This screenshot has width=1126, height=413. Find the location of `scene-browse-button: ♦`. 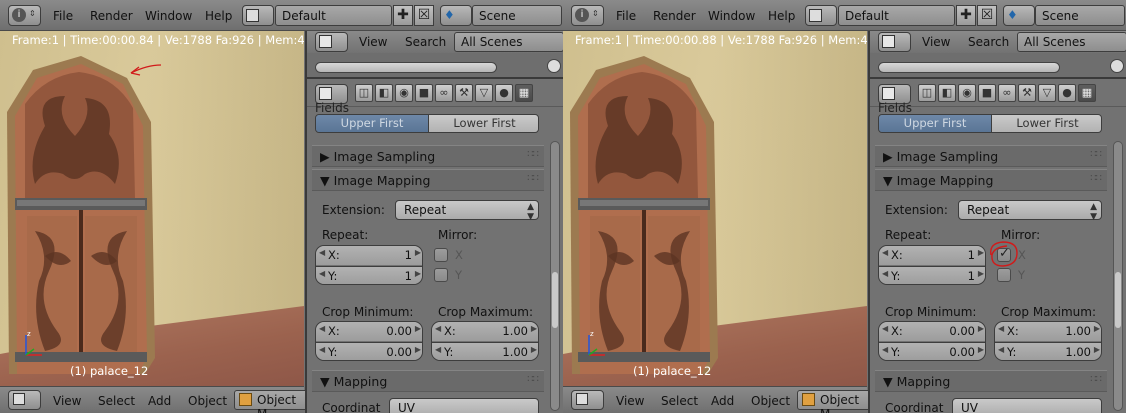

scene-browse-button: ♦ is located at coordinates (456, 15).